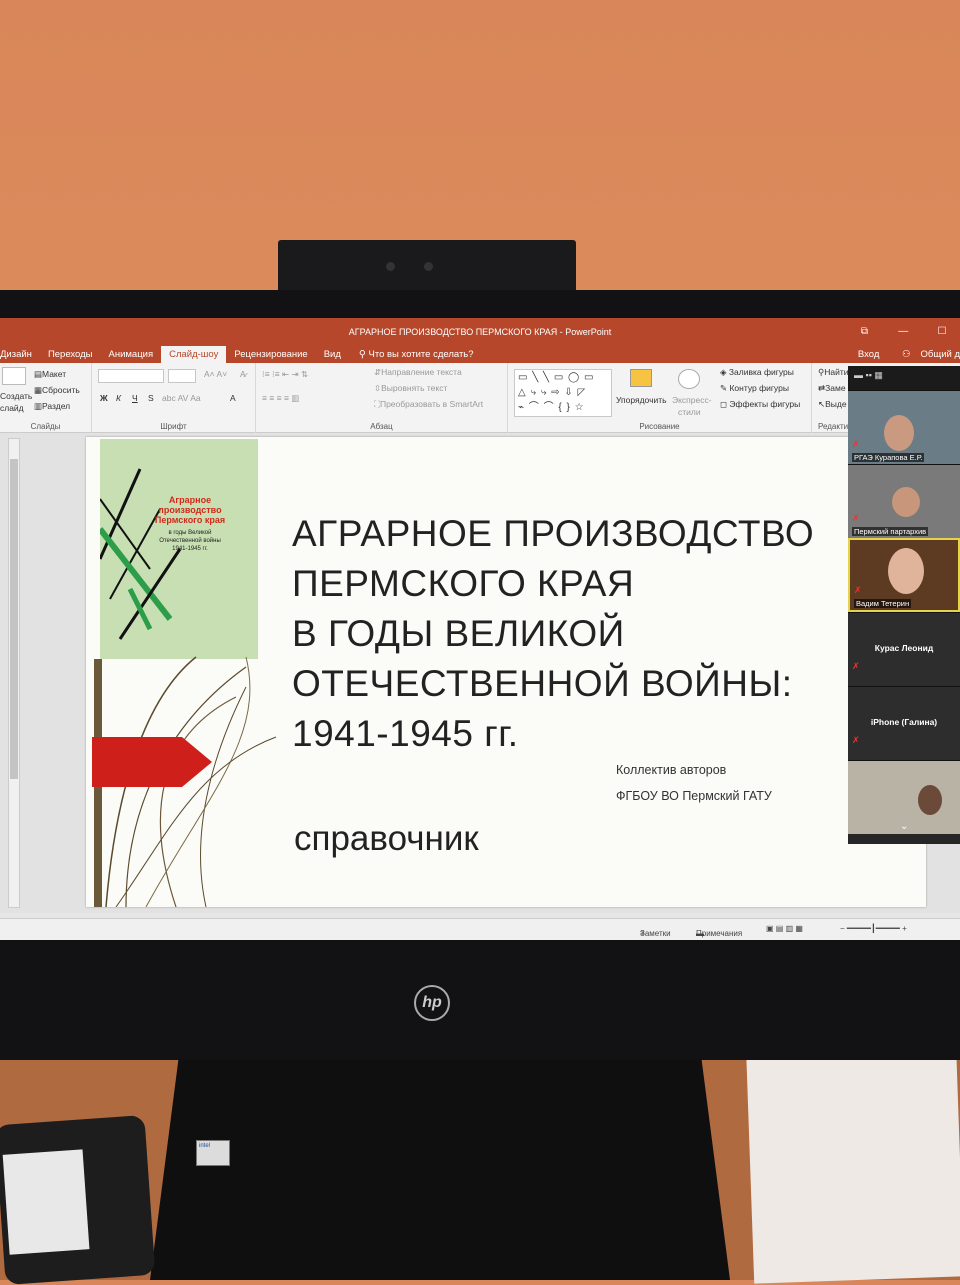  I want to click on layout-icon: ▤, so click(38, 374).